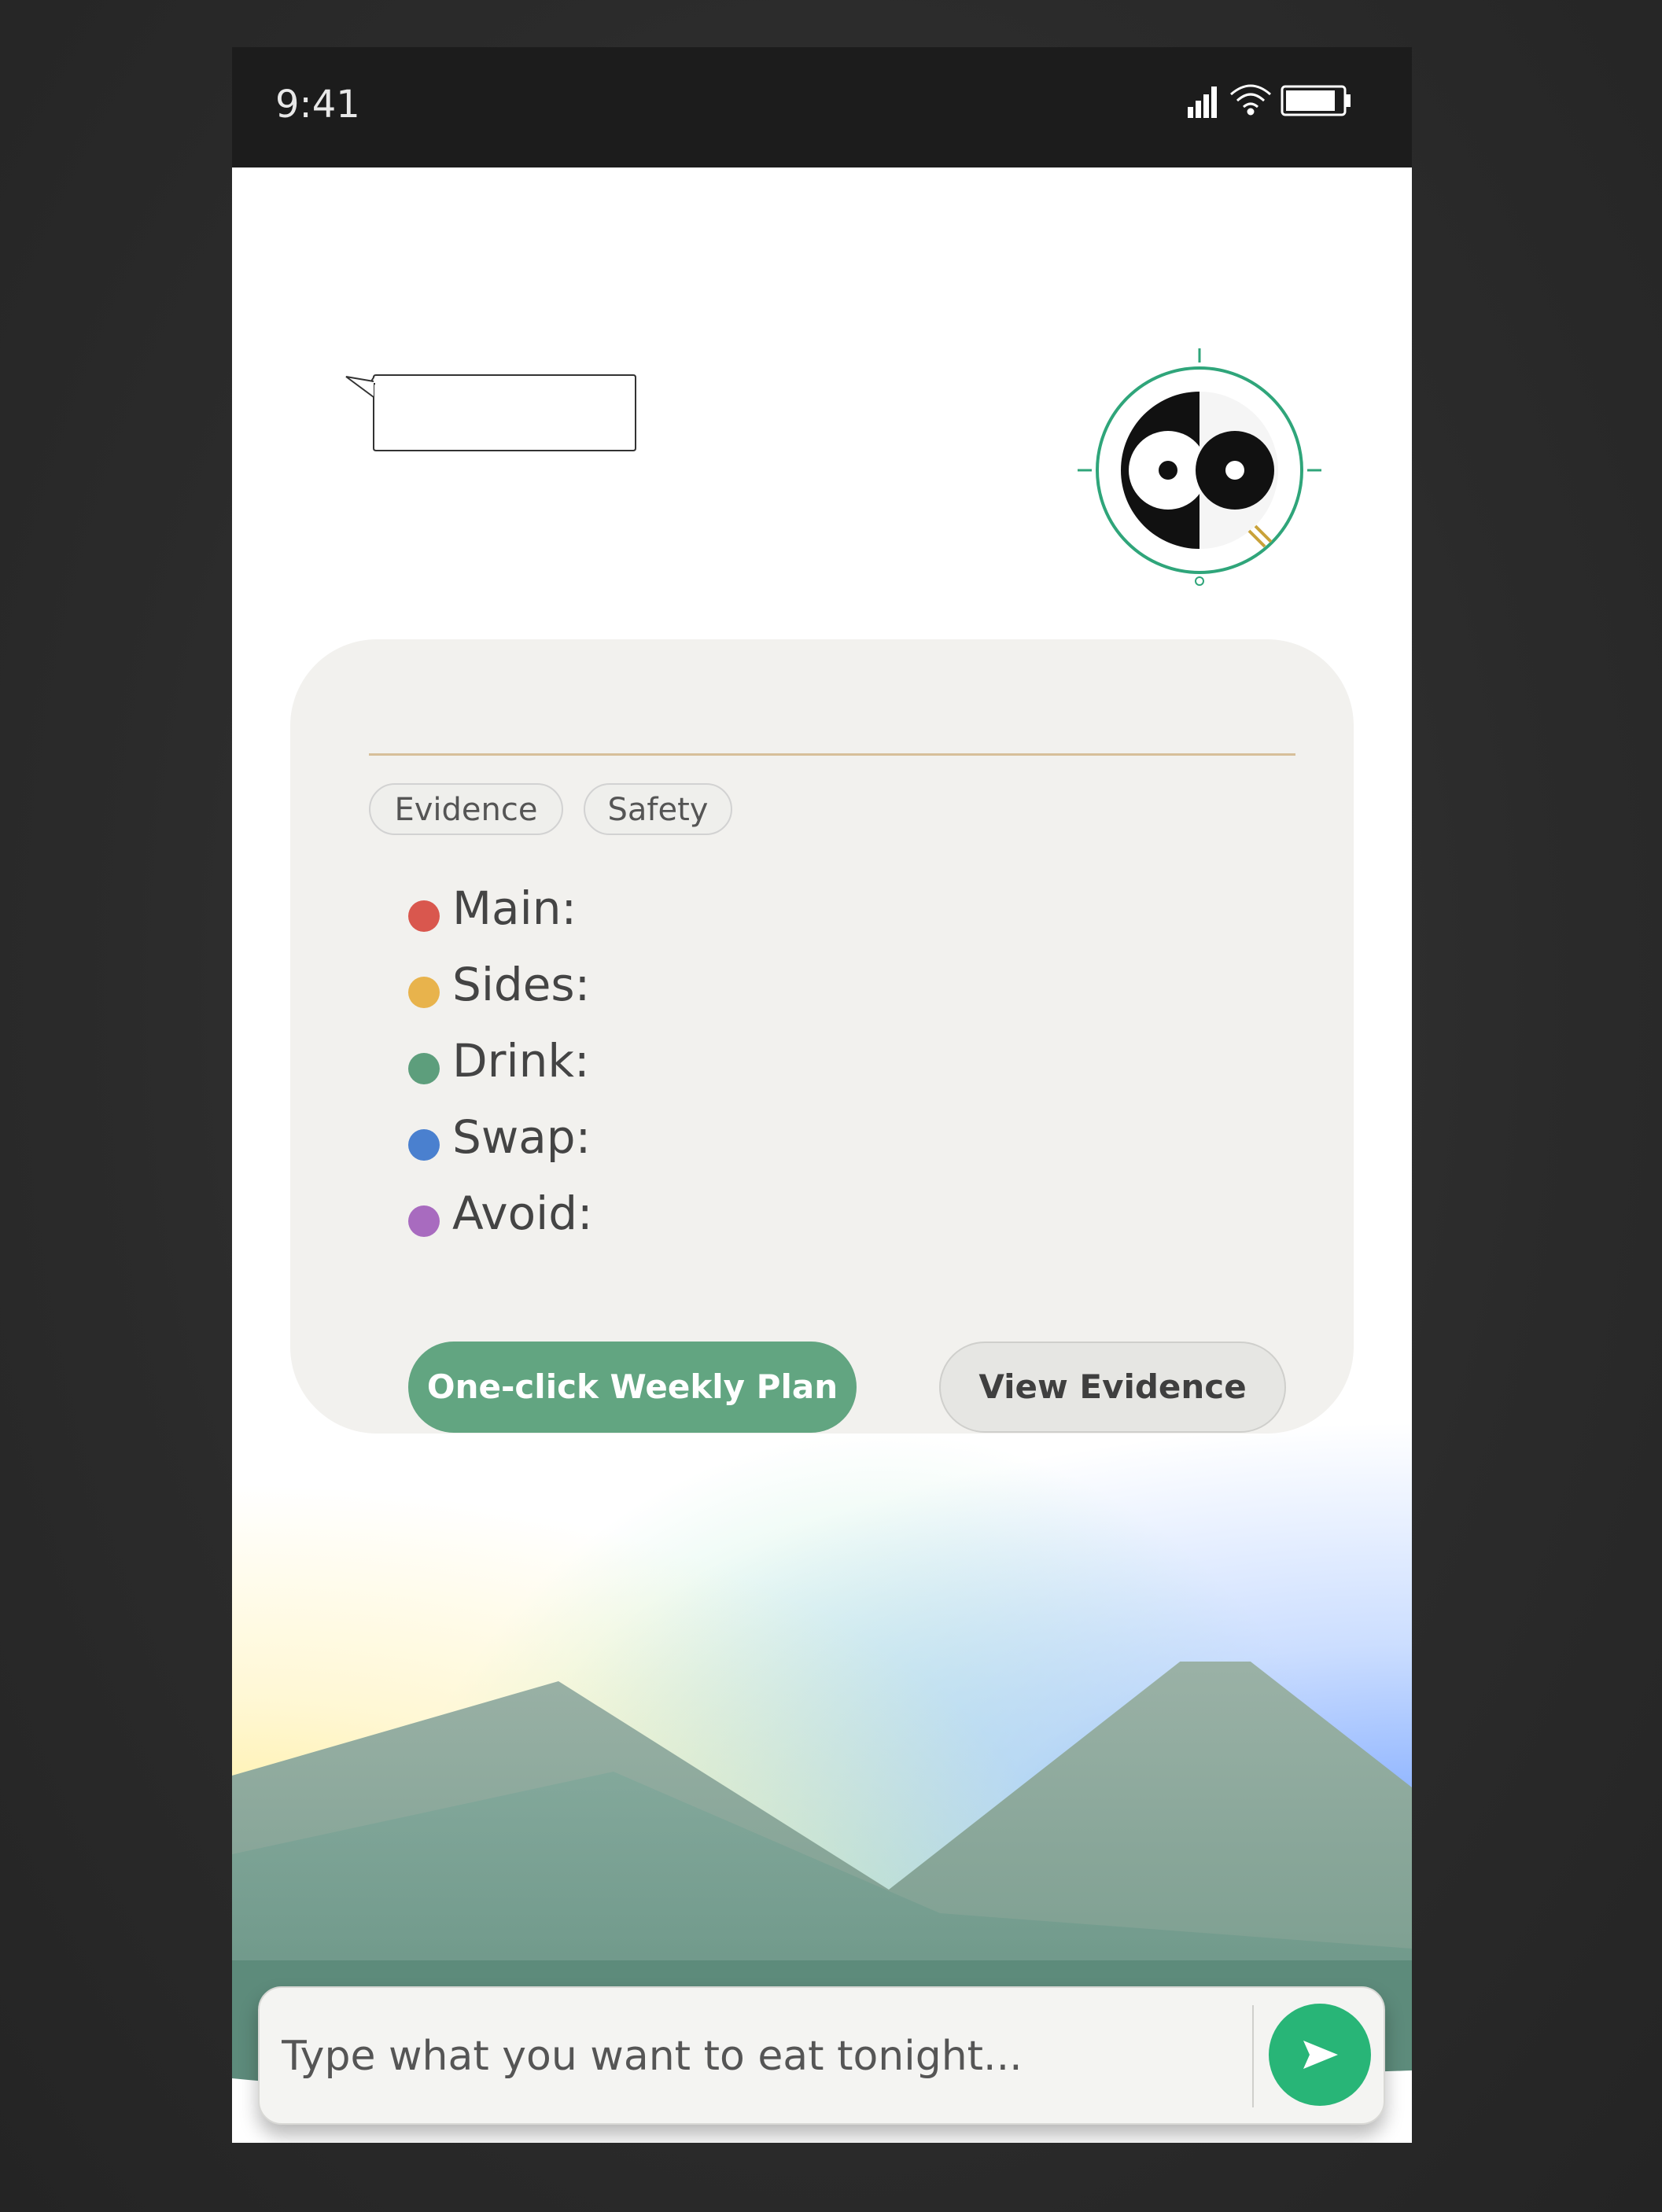 This screenshot has height=2212, width=1662. What do you see at coordinates (424, 1069) in the screenshot?
I see `drink-bullet-icon` at bounding box center [424, 1069].